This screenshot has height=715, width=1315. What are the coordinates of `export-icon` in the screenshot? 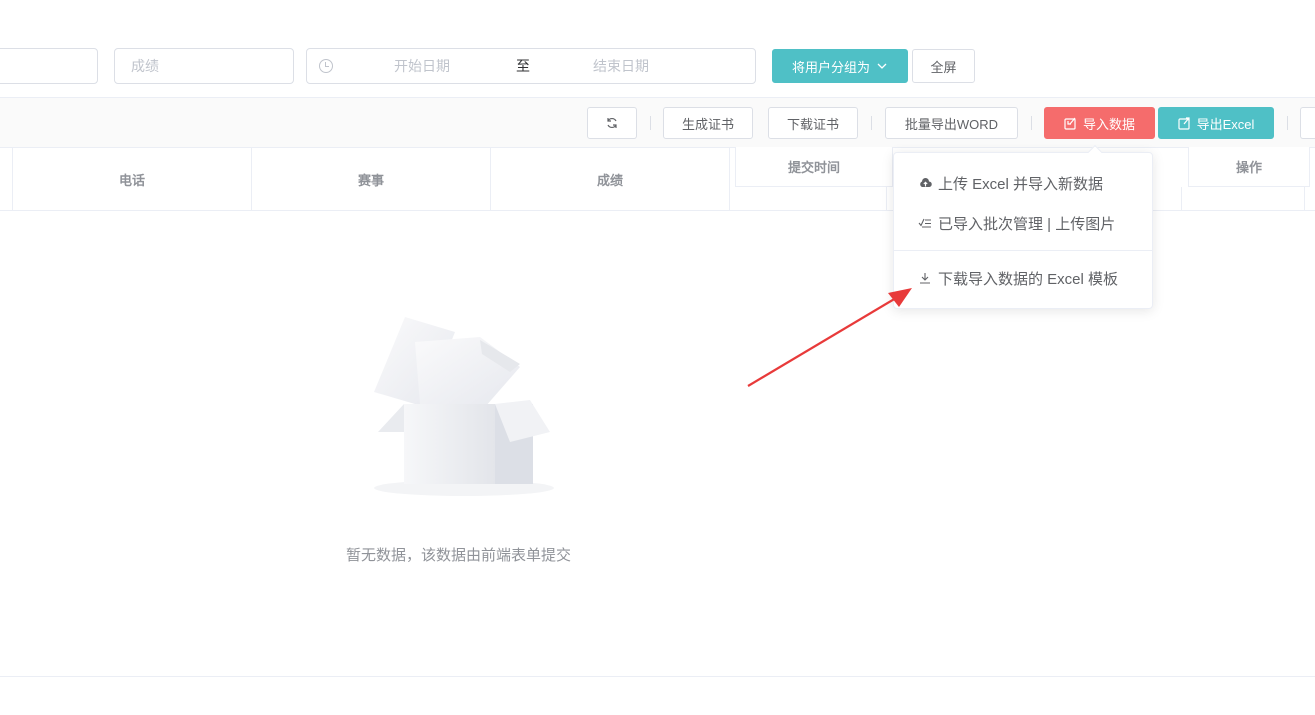 It's located at (1183, 123).